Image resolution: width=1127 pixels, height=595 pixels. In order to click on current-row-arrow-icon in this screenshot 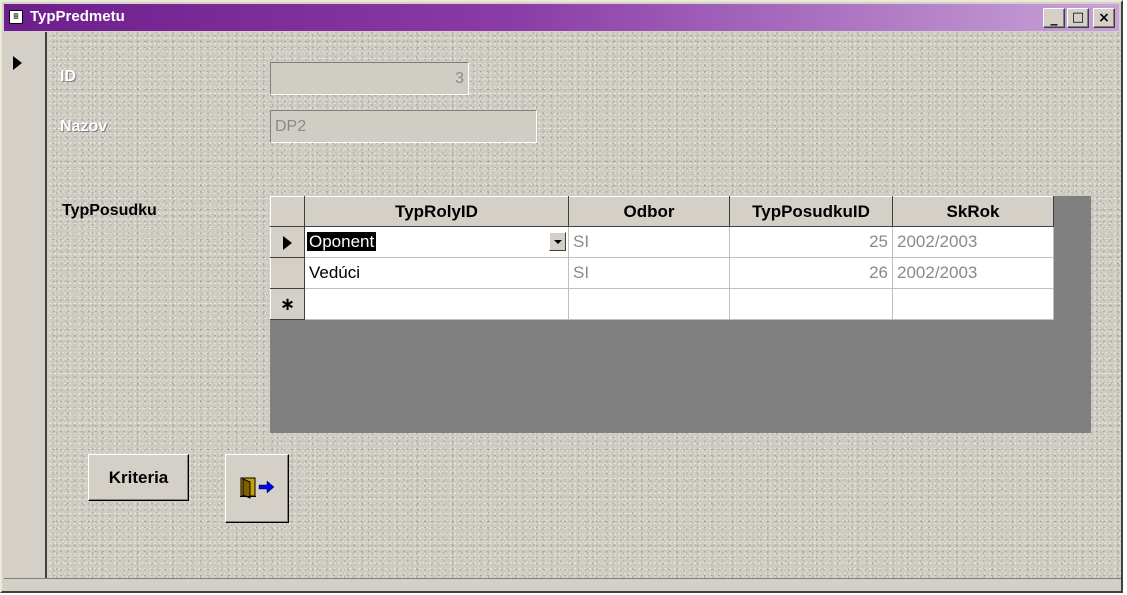, I will do `click(287, 242)`.